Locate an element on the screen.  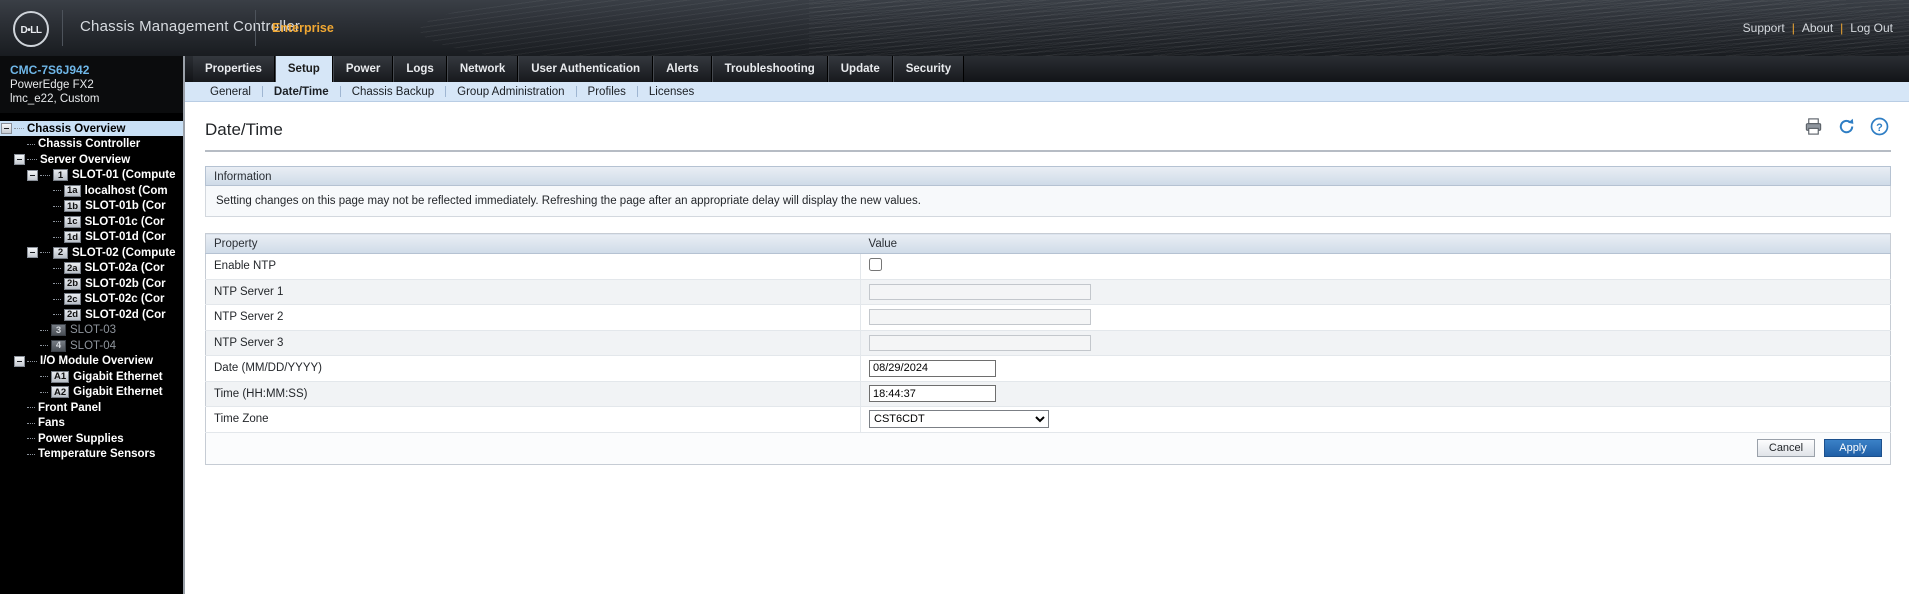
ntp-server-1-input is located at coordinates (980, 291).